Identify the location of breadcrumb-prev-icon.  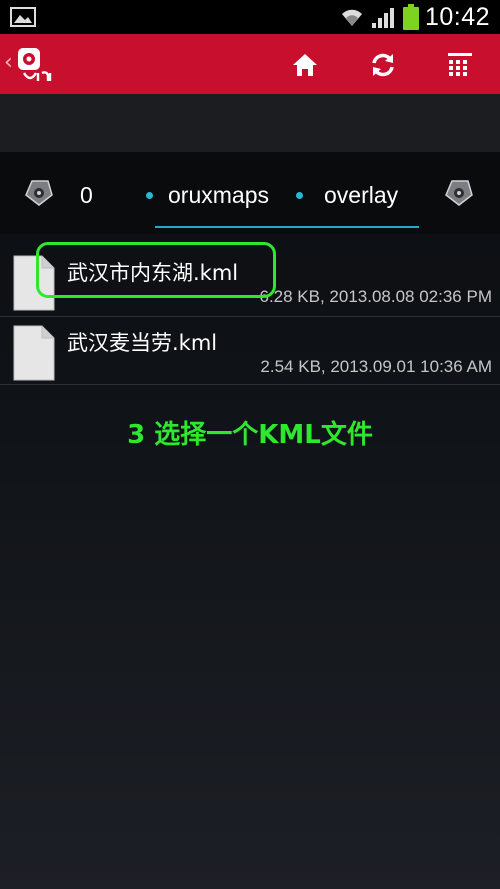
(39, 193).